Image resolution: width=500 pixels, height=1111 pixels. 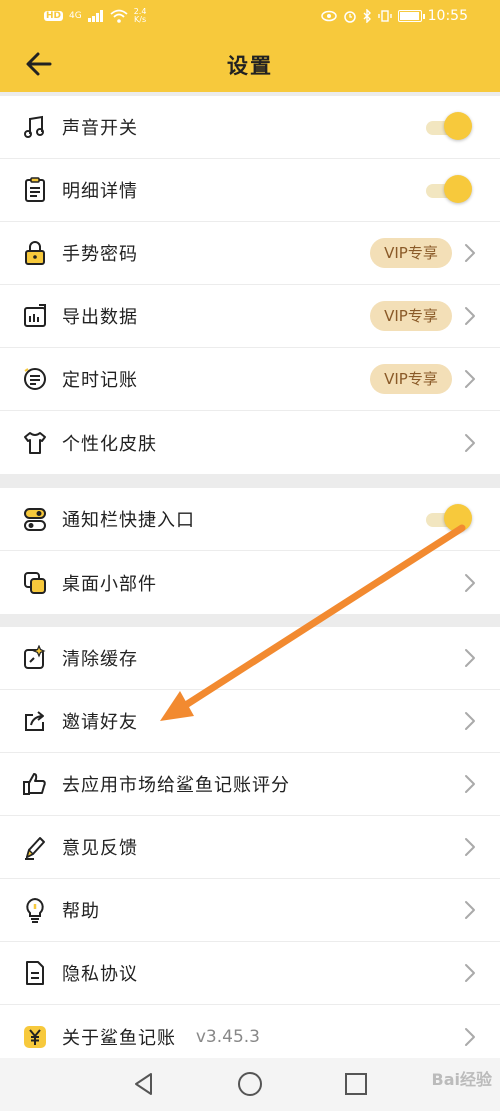 I want to click on settings-row-label: 去应用市场给鲨鱼记账评分, so click(x=176, y=785).